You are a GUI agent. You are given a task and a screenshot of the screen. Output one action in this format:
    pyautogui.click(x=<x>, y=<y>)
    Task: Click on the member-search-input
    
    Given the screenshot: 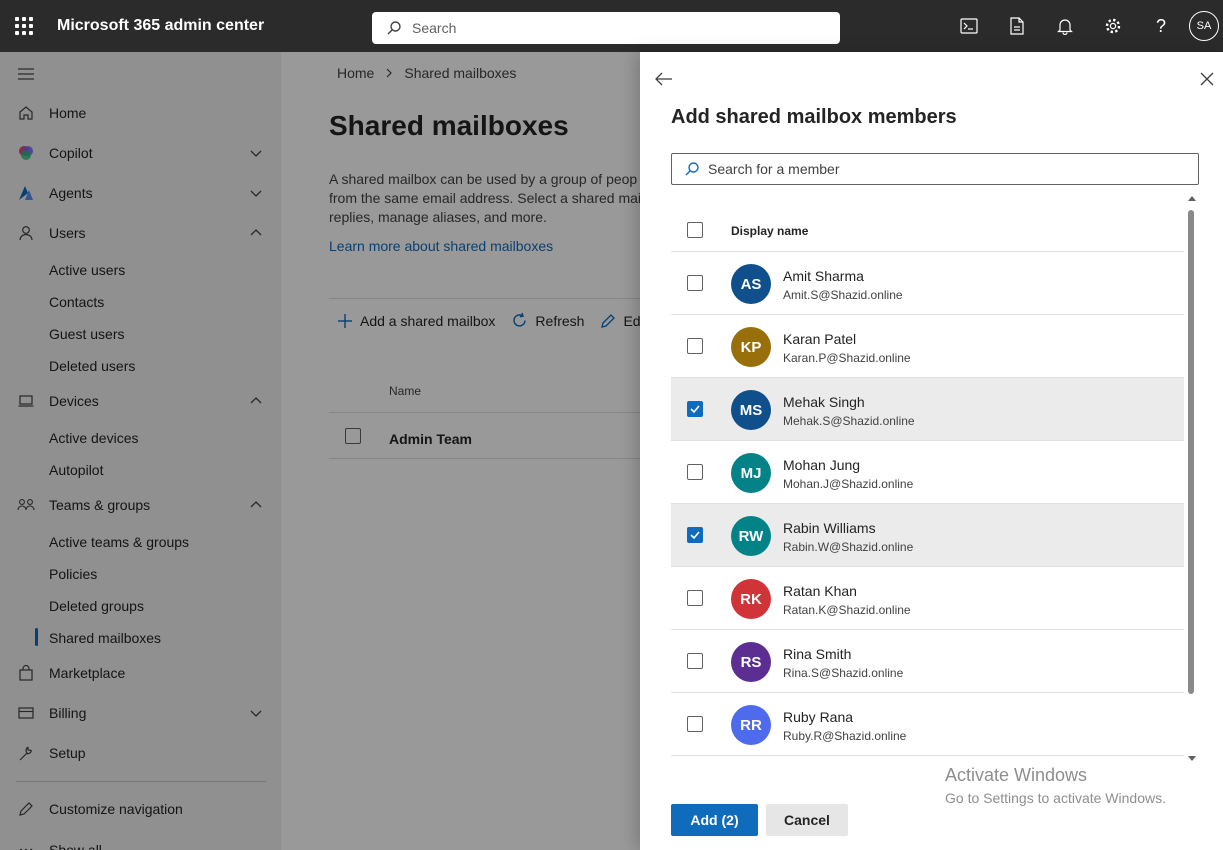 What is the action you would take?
    pyautogui.click(x=943, y=169)
    